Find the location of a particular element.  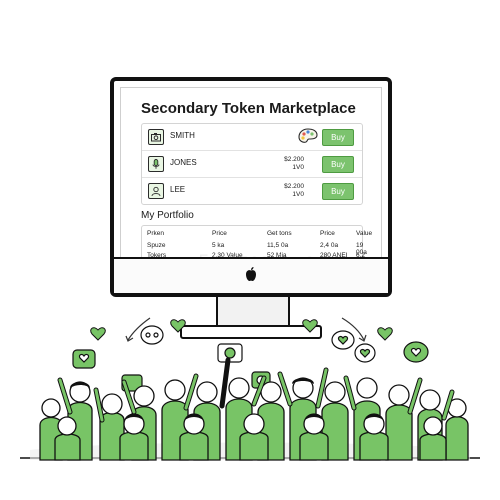

column-header: Get tons is located at coordinates (279, 233).